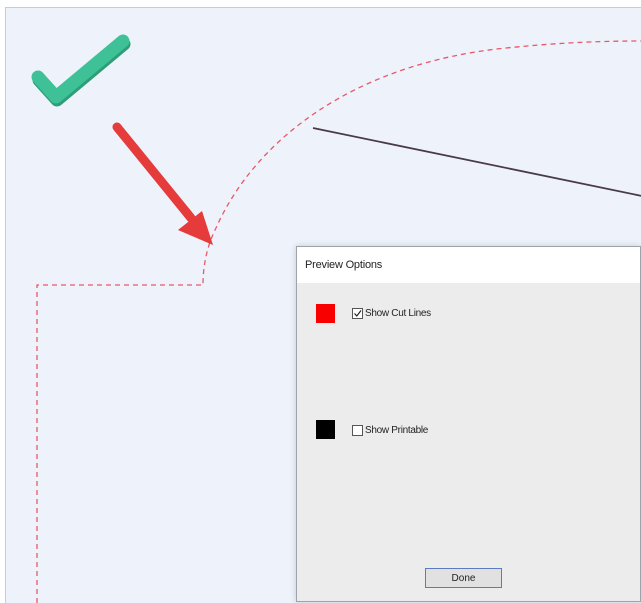  What do you see at coordinates (468, 265) in the screenshot?
I see `dialog-titlebar: Preview Options` at bounding box center [468, 265].